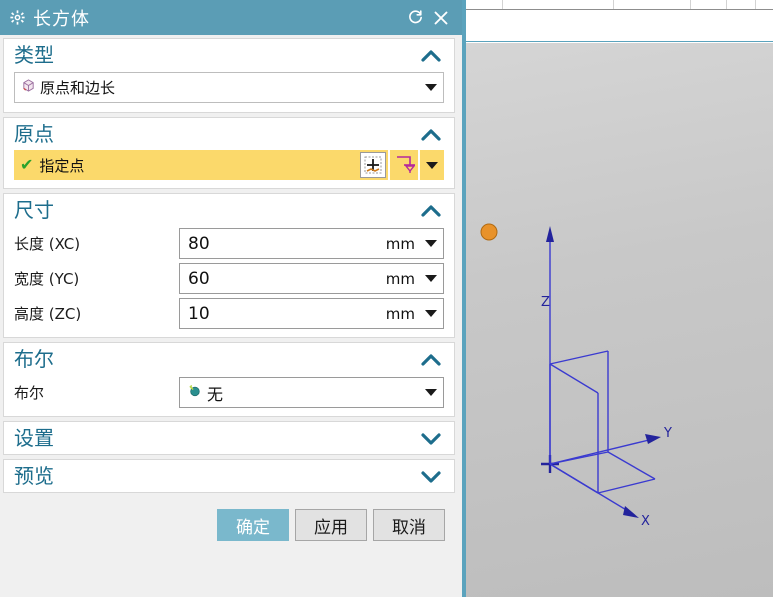  I want to click on block-icon, so click(28, 87).